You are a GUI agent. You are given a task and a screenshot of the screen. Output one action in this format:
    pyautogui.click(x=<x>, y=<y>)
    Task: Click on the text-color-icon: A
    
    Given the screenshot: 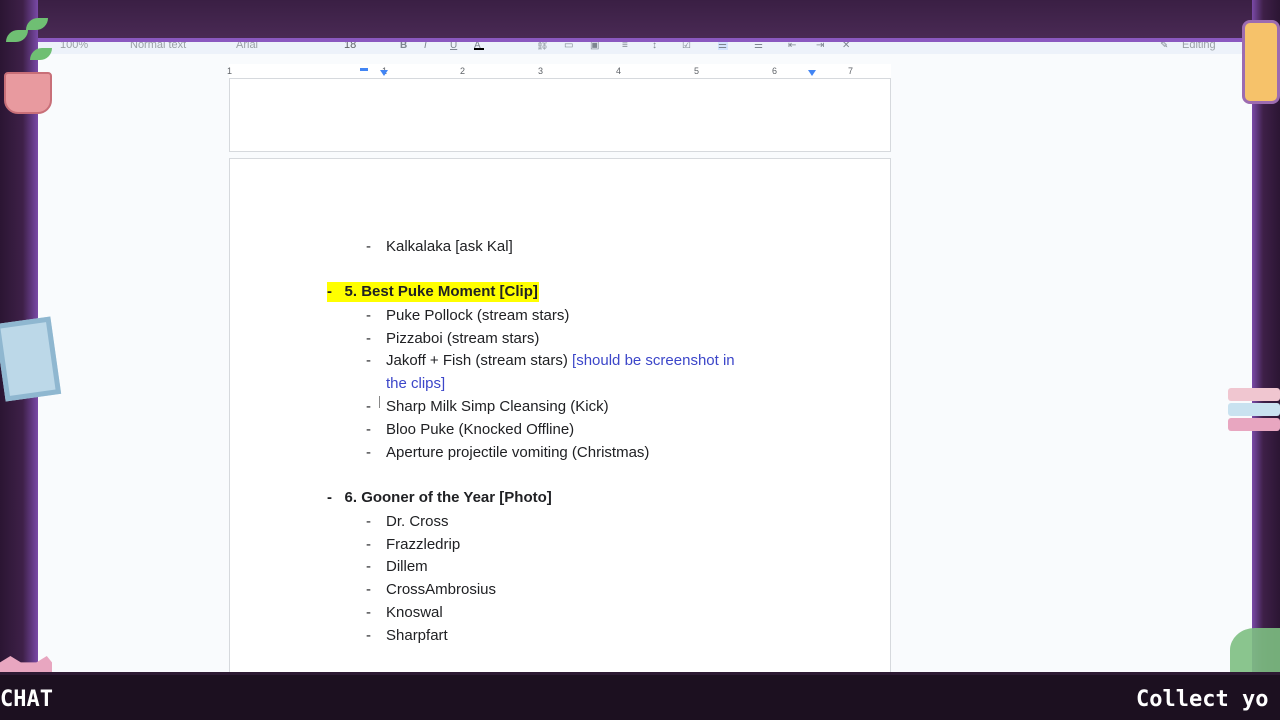 What is the action you would take?
    pyautogui.click(x=479, y=46)
    